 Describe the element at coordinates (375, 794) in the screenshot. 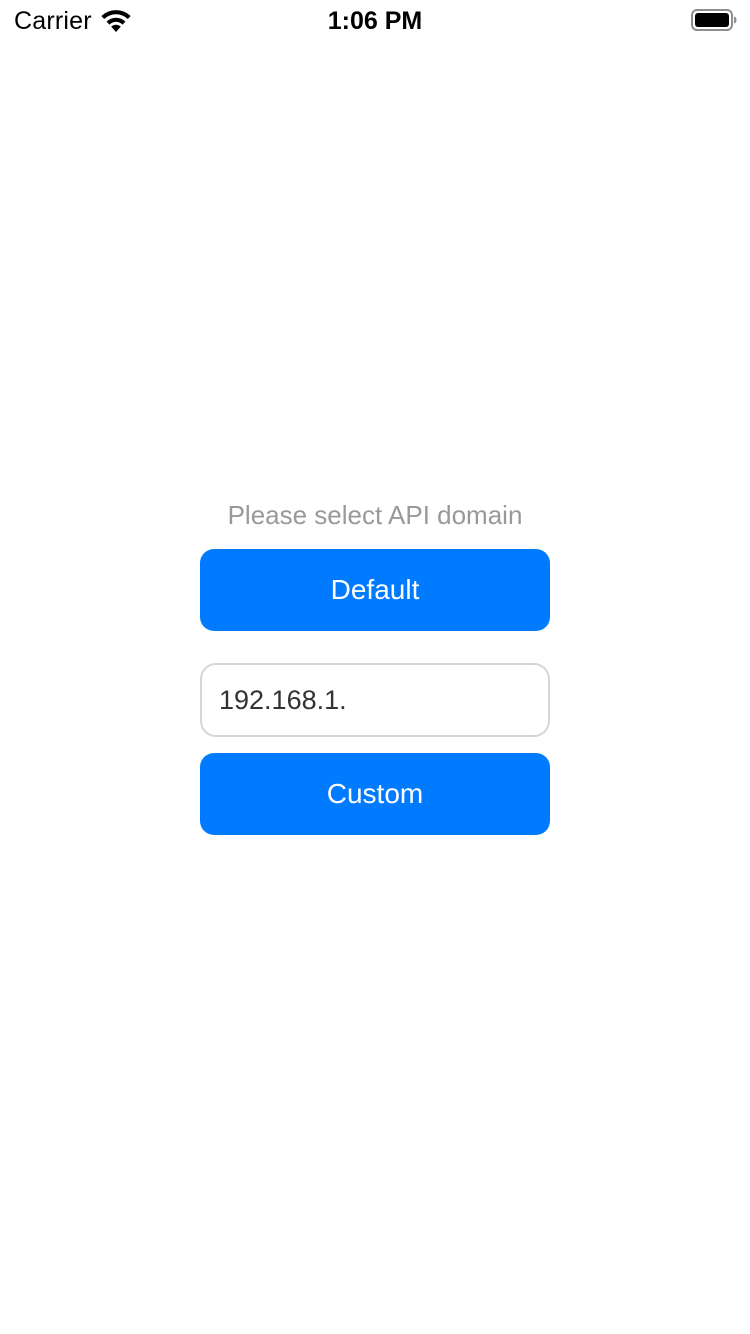

I see `custom-button: Custom` at that location.